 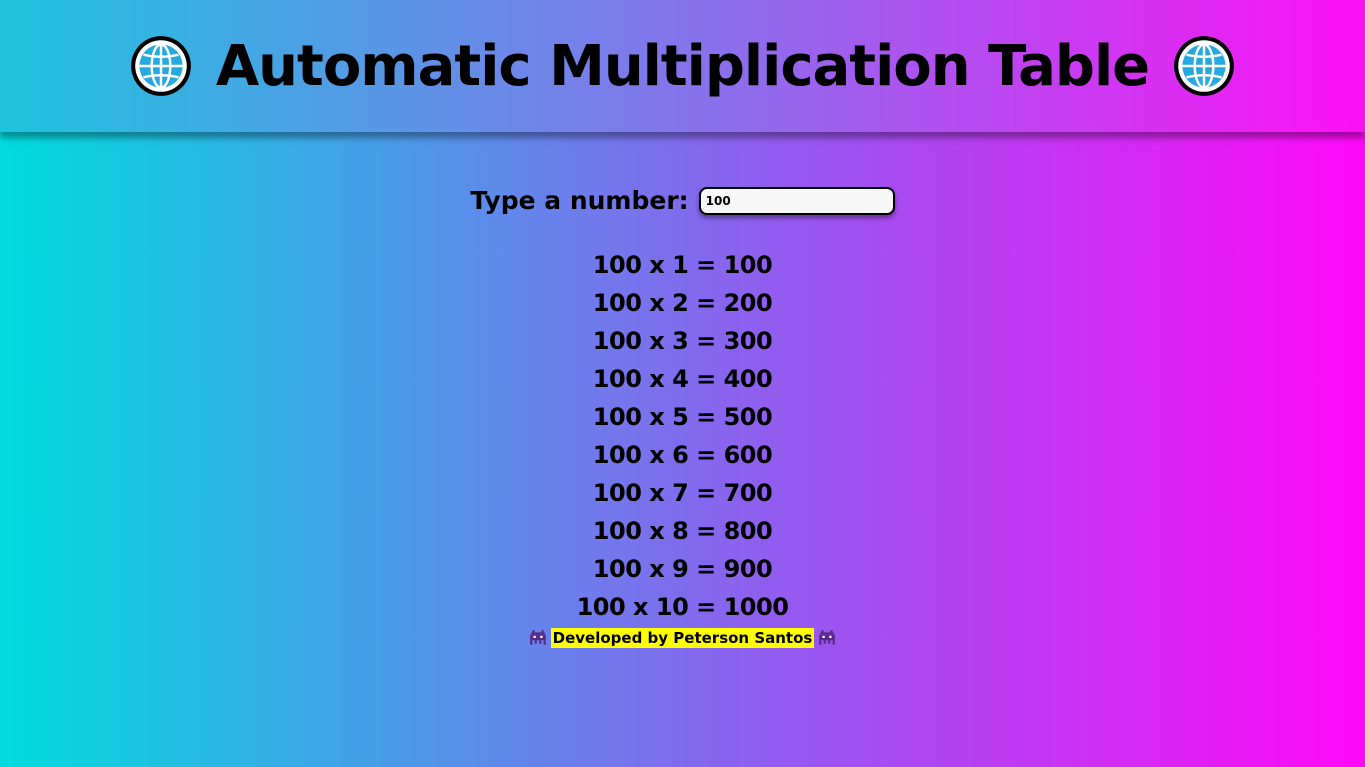 What do you see at coordinates (682, 569) in the screenshot?
I see `table-row: 100 x 9 = 900` at bounding box center [682, 569].